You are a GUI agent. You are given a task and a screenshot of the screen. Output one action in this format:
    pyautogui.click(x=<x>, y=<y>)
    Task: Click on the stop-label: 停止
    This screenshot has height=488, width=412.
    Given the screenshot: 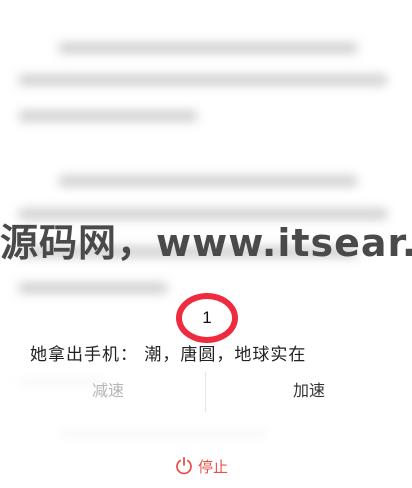 What is the action you would take?
    pyautogui.click(x=213, y=466)
    